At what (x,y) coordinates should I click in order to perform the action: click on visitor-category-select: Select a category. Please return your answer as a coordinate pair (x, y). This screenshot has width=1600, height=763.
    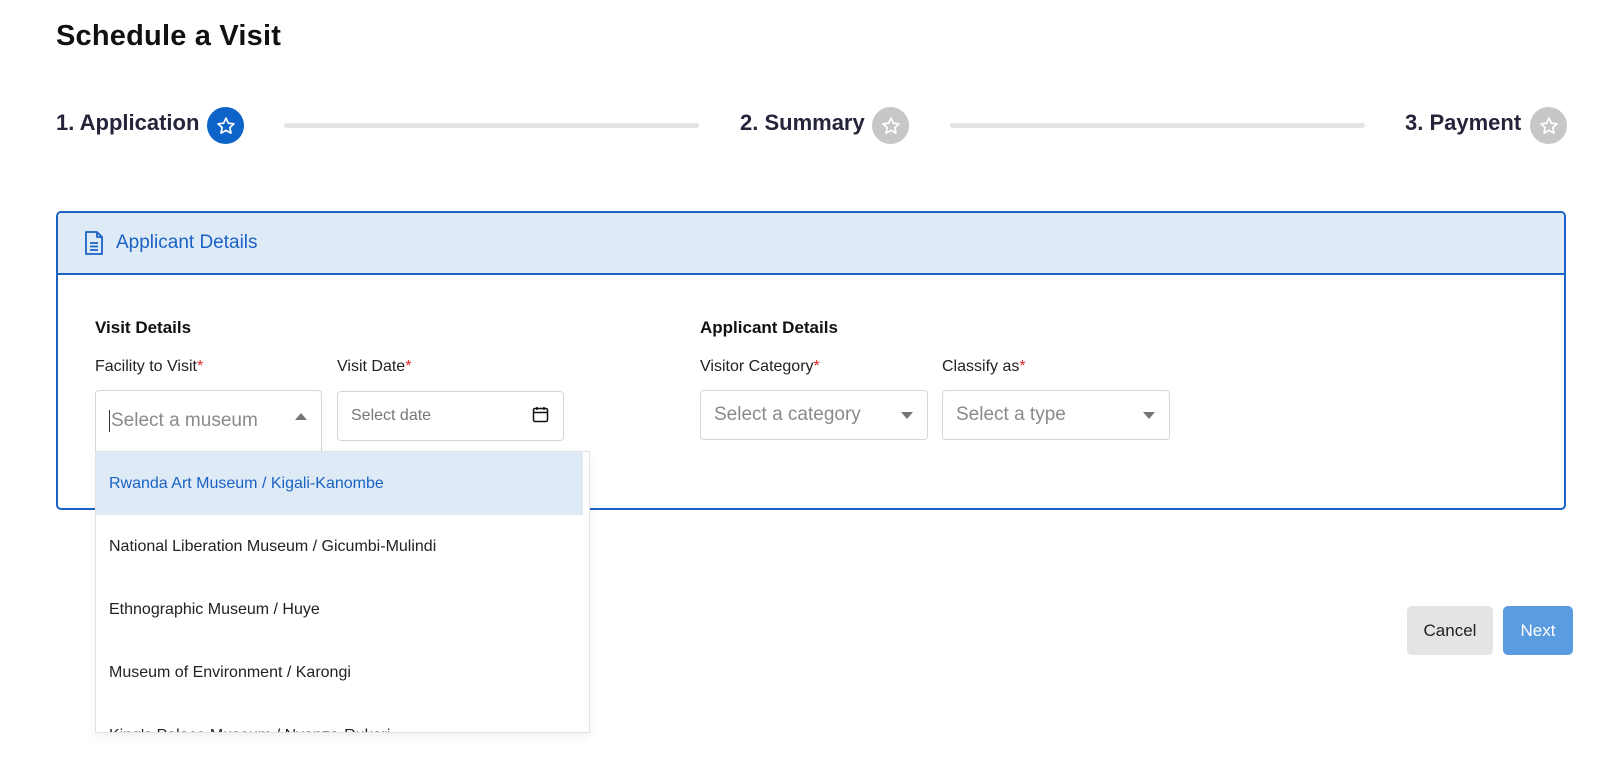
    Looking at the image, I should click on (814, 415).